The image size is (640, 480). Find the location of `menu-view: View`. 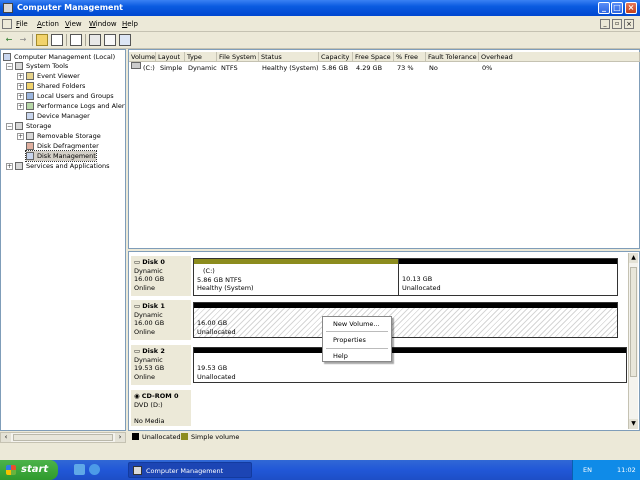

menu-view: View is located at coordinates (73, 24).